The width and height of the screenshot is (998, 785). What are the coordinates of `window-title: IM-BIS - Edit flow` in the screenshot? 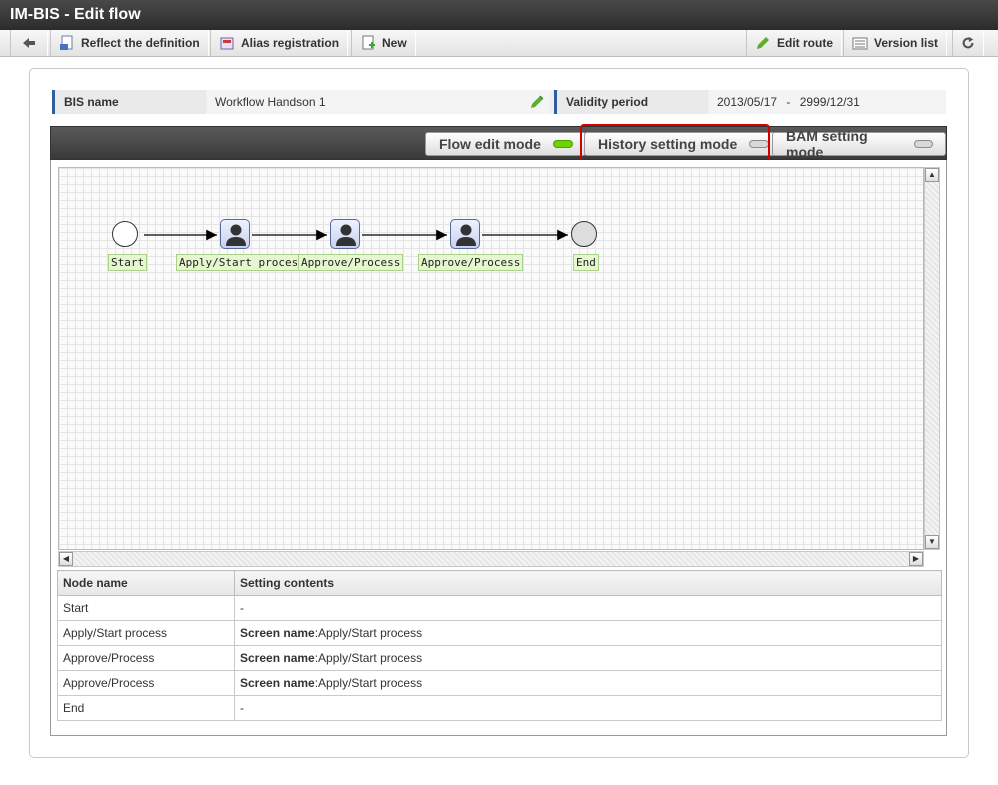 It's located at (75, 14).